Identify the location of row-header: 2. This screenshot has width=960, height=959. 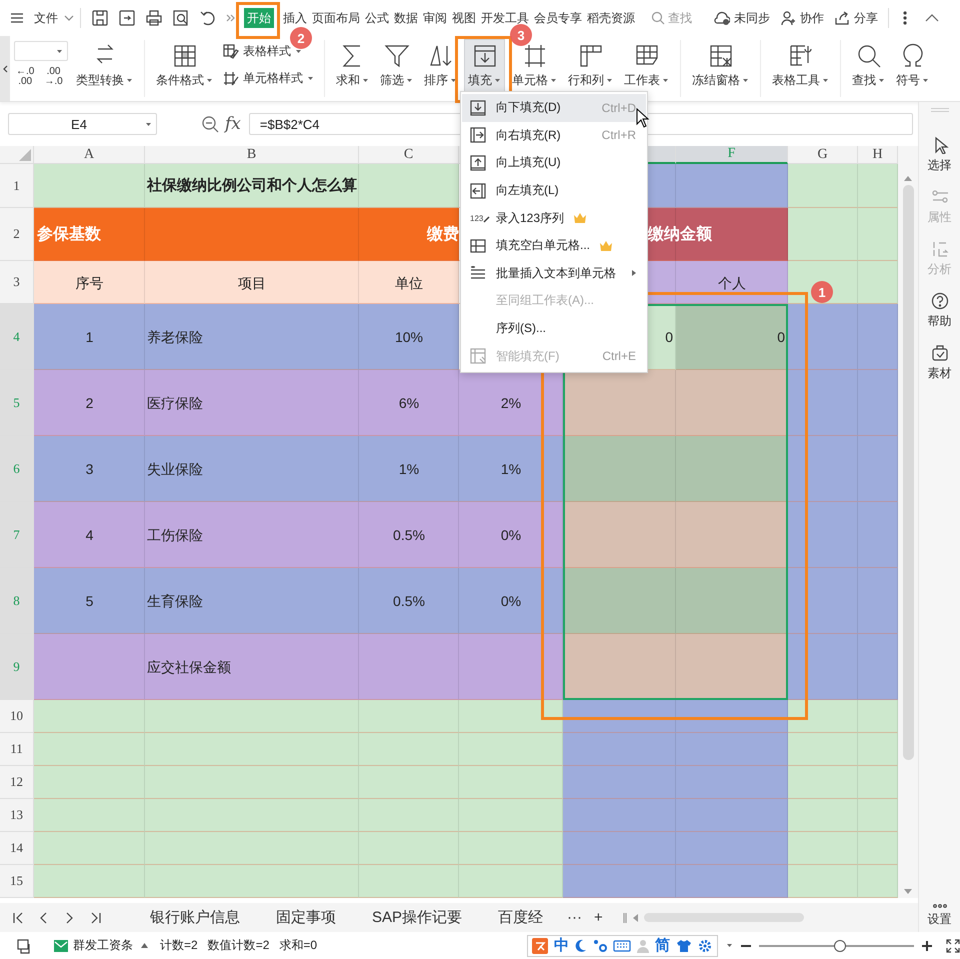
(17, 234).